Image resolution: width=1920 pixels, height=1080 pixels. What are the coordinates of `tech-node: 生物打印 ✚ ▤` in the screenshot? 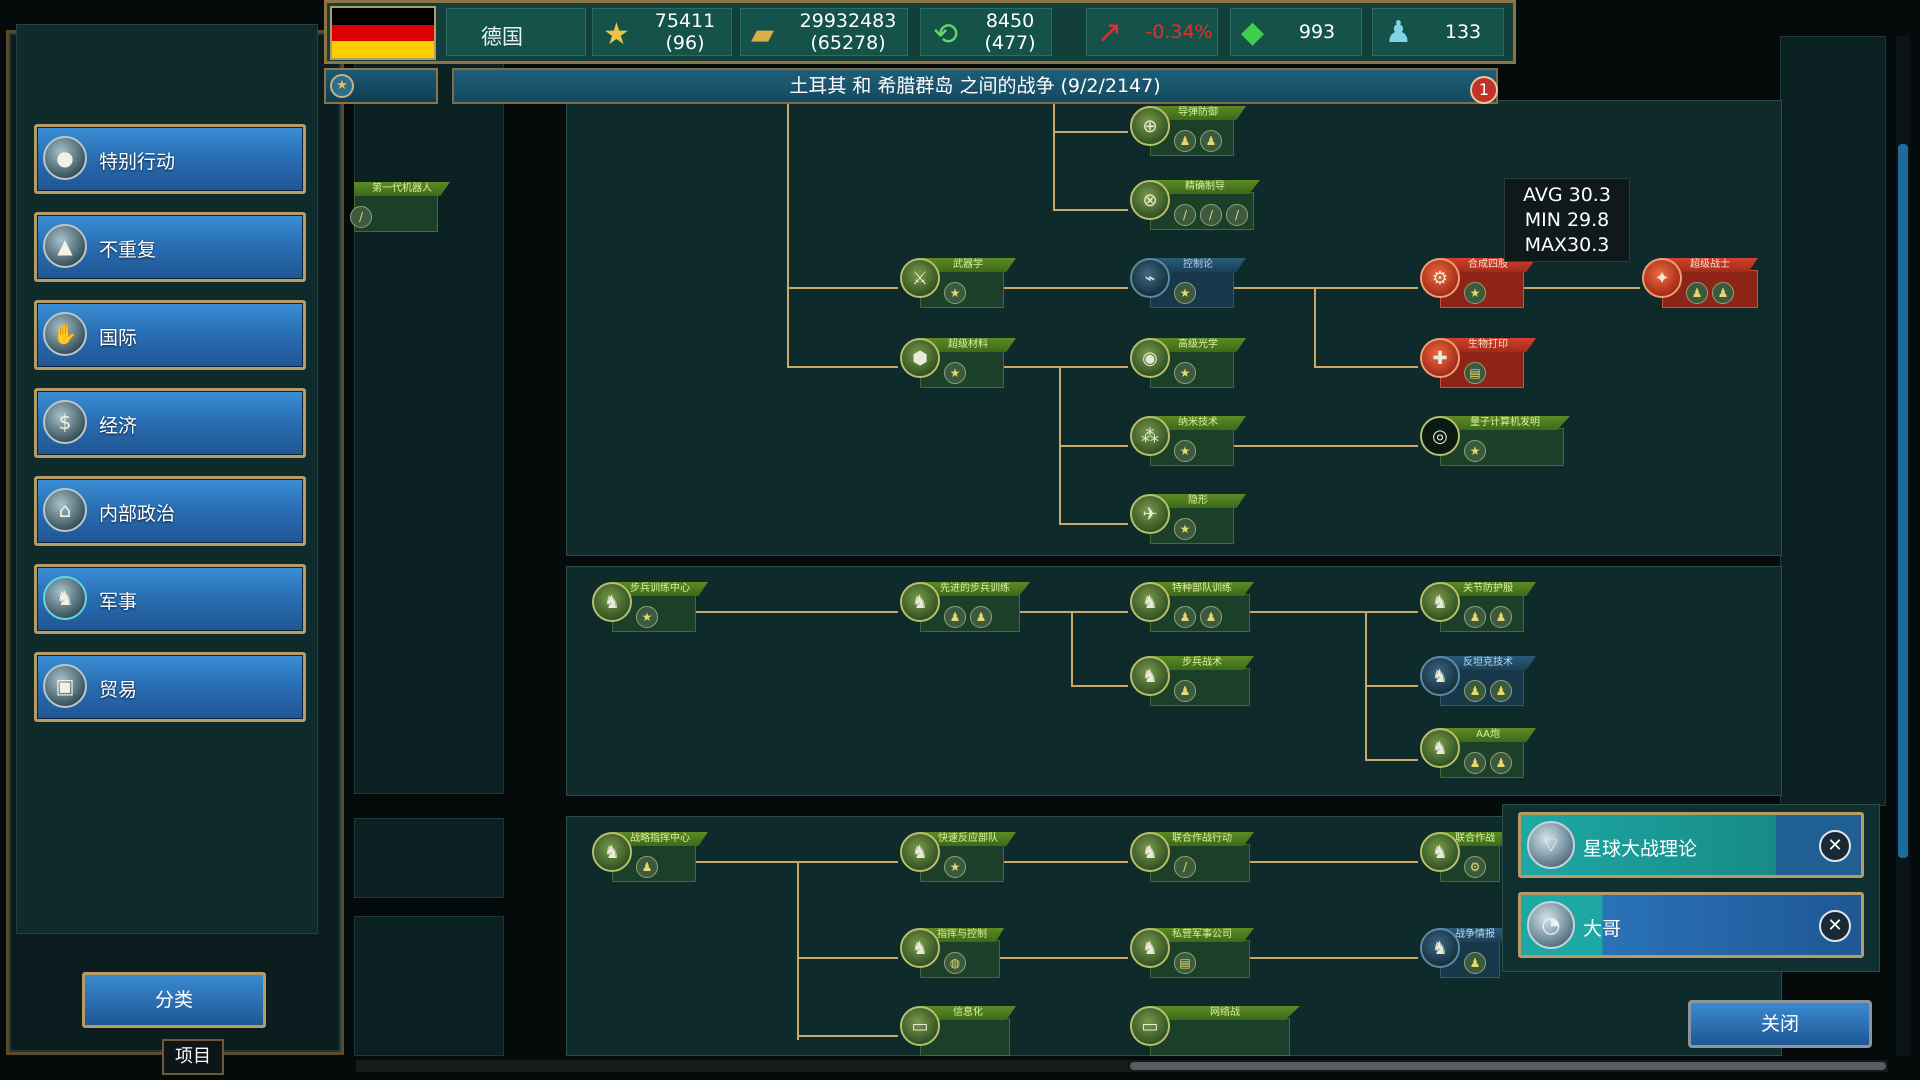 It's located at (1478, 365).